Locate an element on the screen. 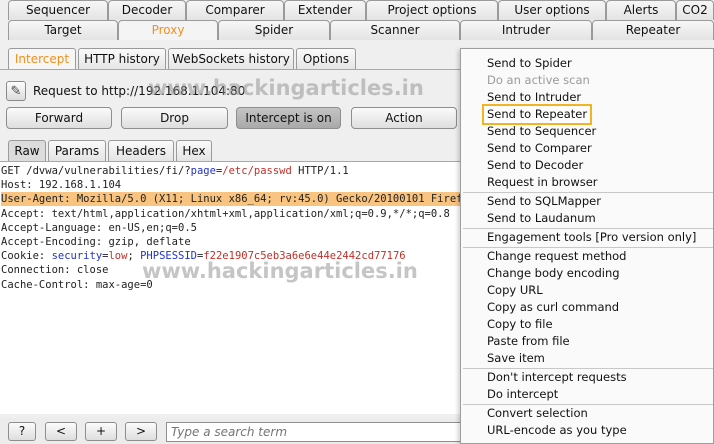 This screenshot has width=714, height=444. request-text: Accept-Language: en-US,en;q=0.5 is located at coordinates (99, 227).